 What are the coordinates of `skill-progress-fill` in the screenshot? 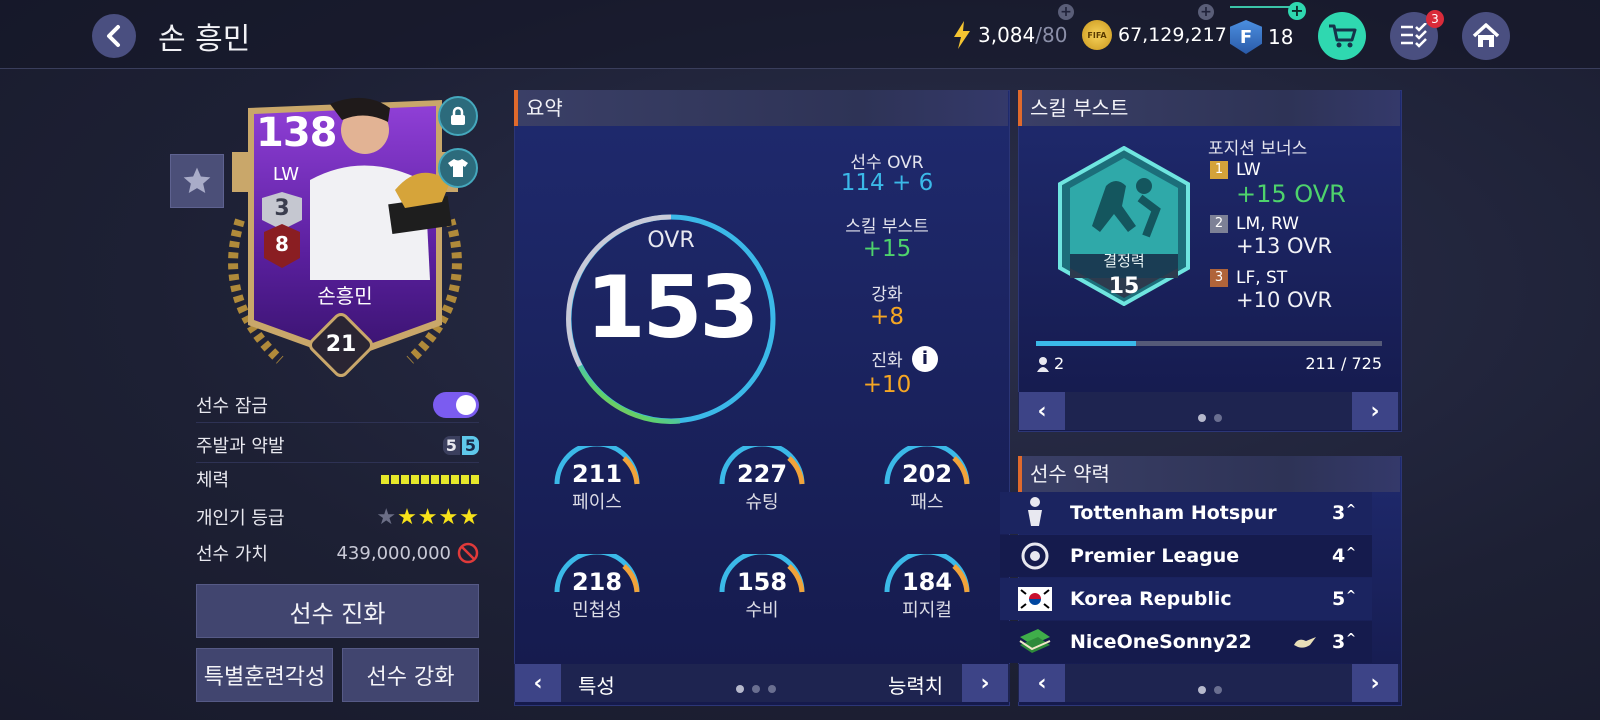 It's located at (1086, 343).